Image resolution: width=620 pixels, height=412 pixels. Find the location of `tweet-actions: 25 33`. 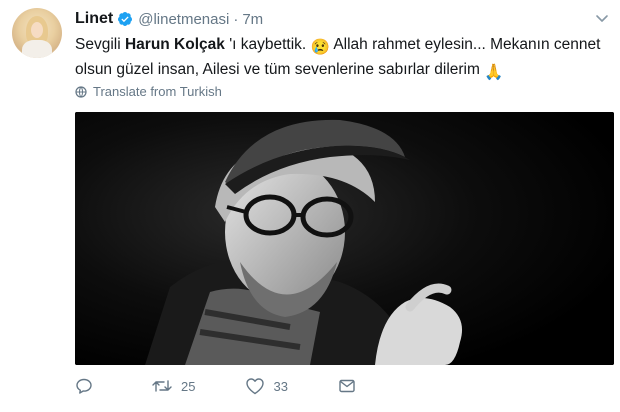

tweet-actions: 25 33 is located at coordinates (244, 386).